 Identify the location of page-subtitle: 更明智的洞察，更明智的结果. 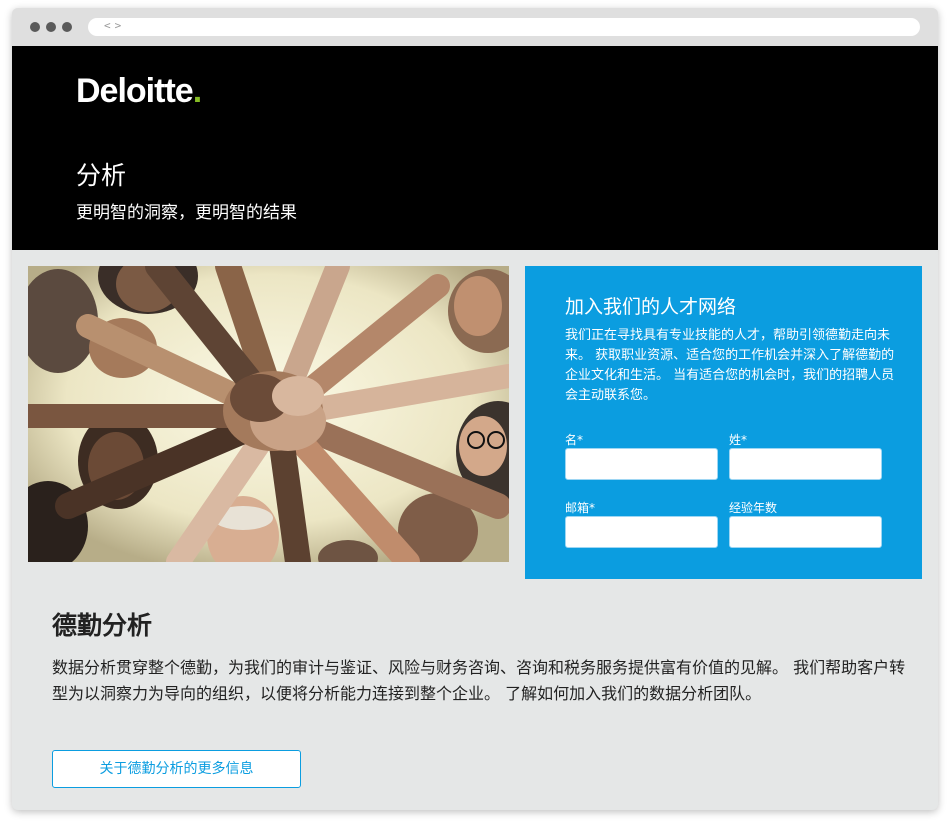
(186, 213).